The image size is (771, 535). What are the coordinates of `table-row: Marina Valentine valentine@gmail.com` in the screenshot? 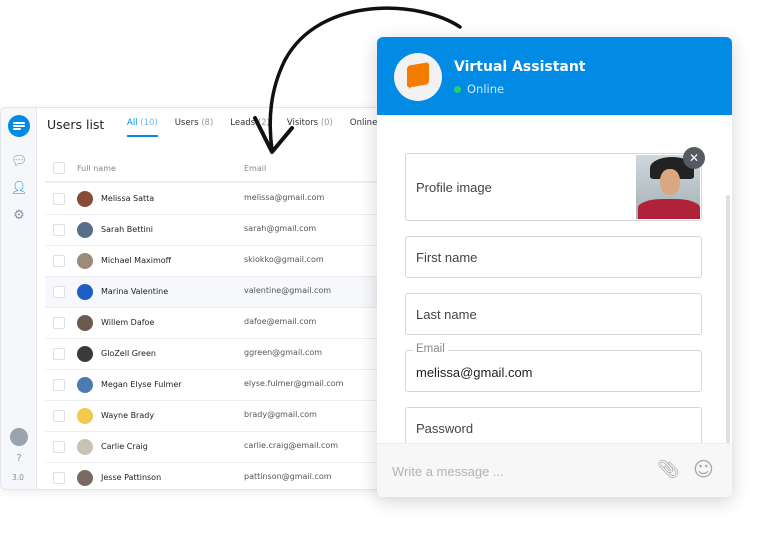 It's located at (222, 292).